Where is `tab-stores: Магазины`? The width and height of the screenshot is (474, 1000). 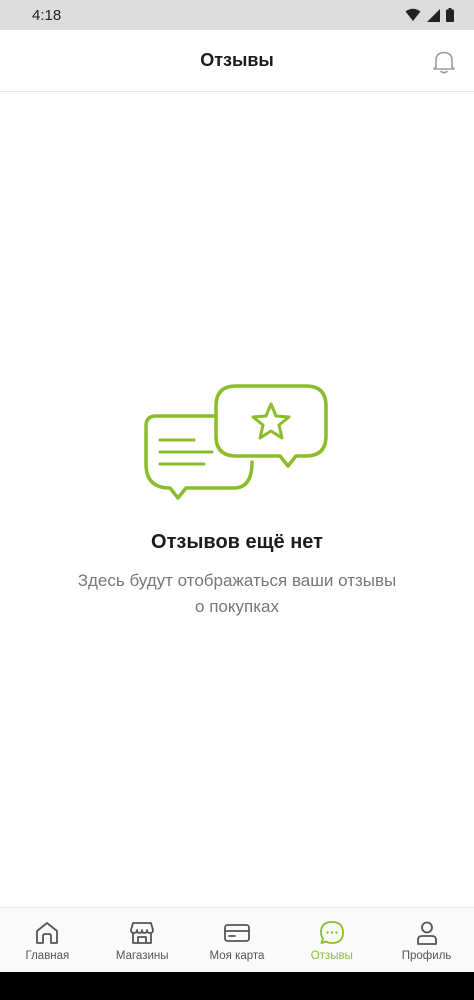 tab-stores: Магазины is located at coordinates (142, 940).